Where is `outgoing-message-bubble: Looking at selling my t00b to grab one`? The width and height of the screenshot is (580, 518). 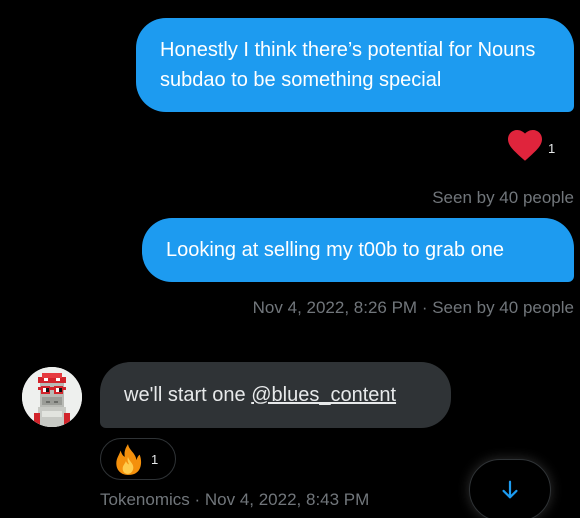
outgoing-message-bubble: Looking at selling my t00b to grab one is located at coordinates (358, 250).